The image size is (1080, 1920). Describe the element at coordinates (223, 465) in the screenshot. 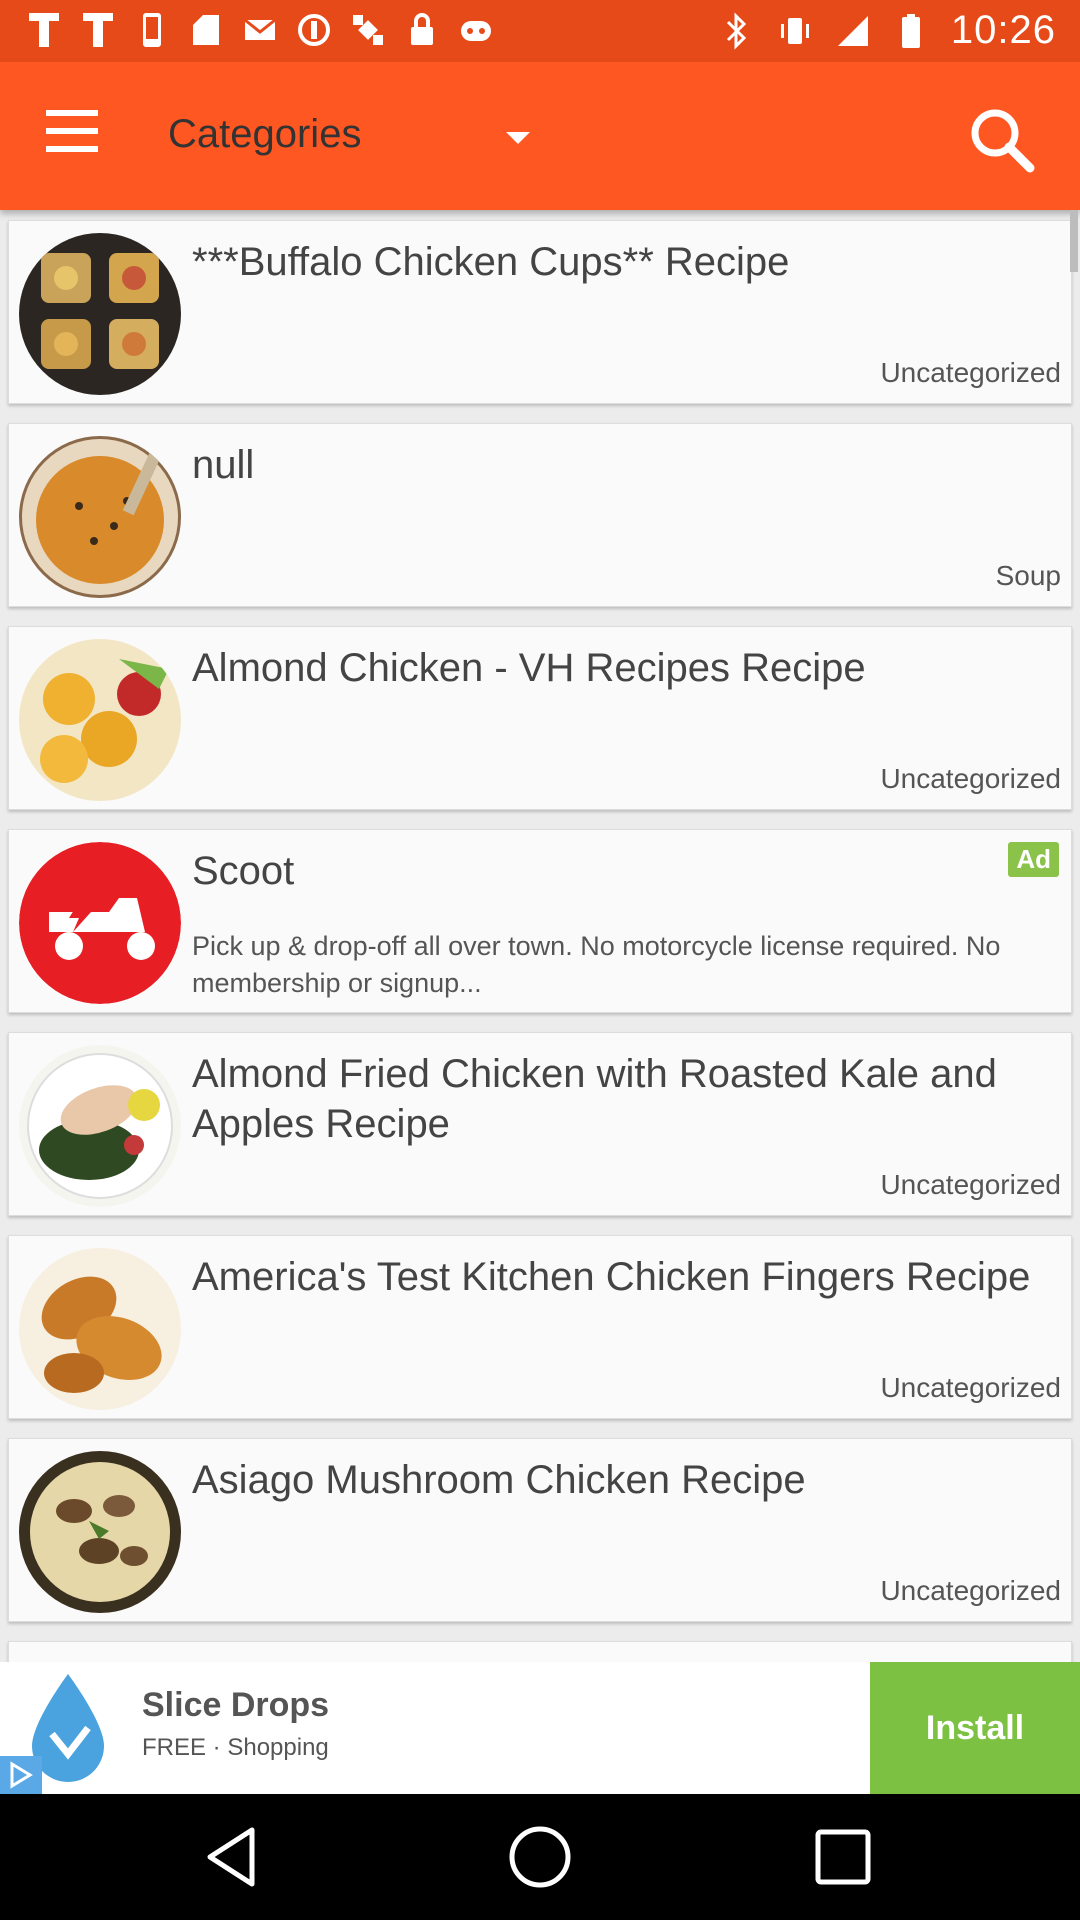

I see `recipe-title: null` at that location.